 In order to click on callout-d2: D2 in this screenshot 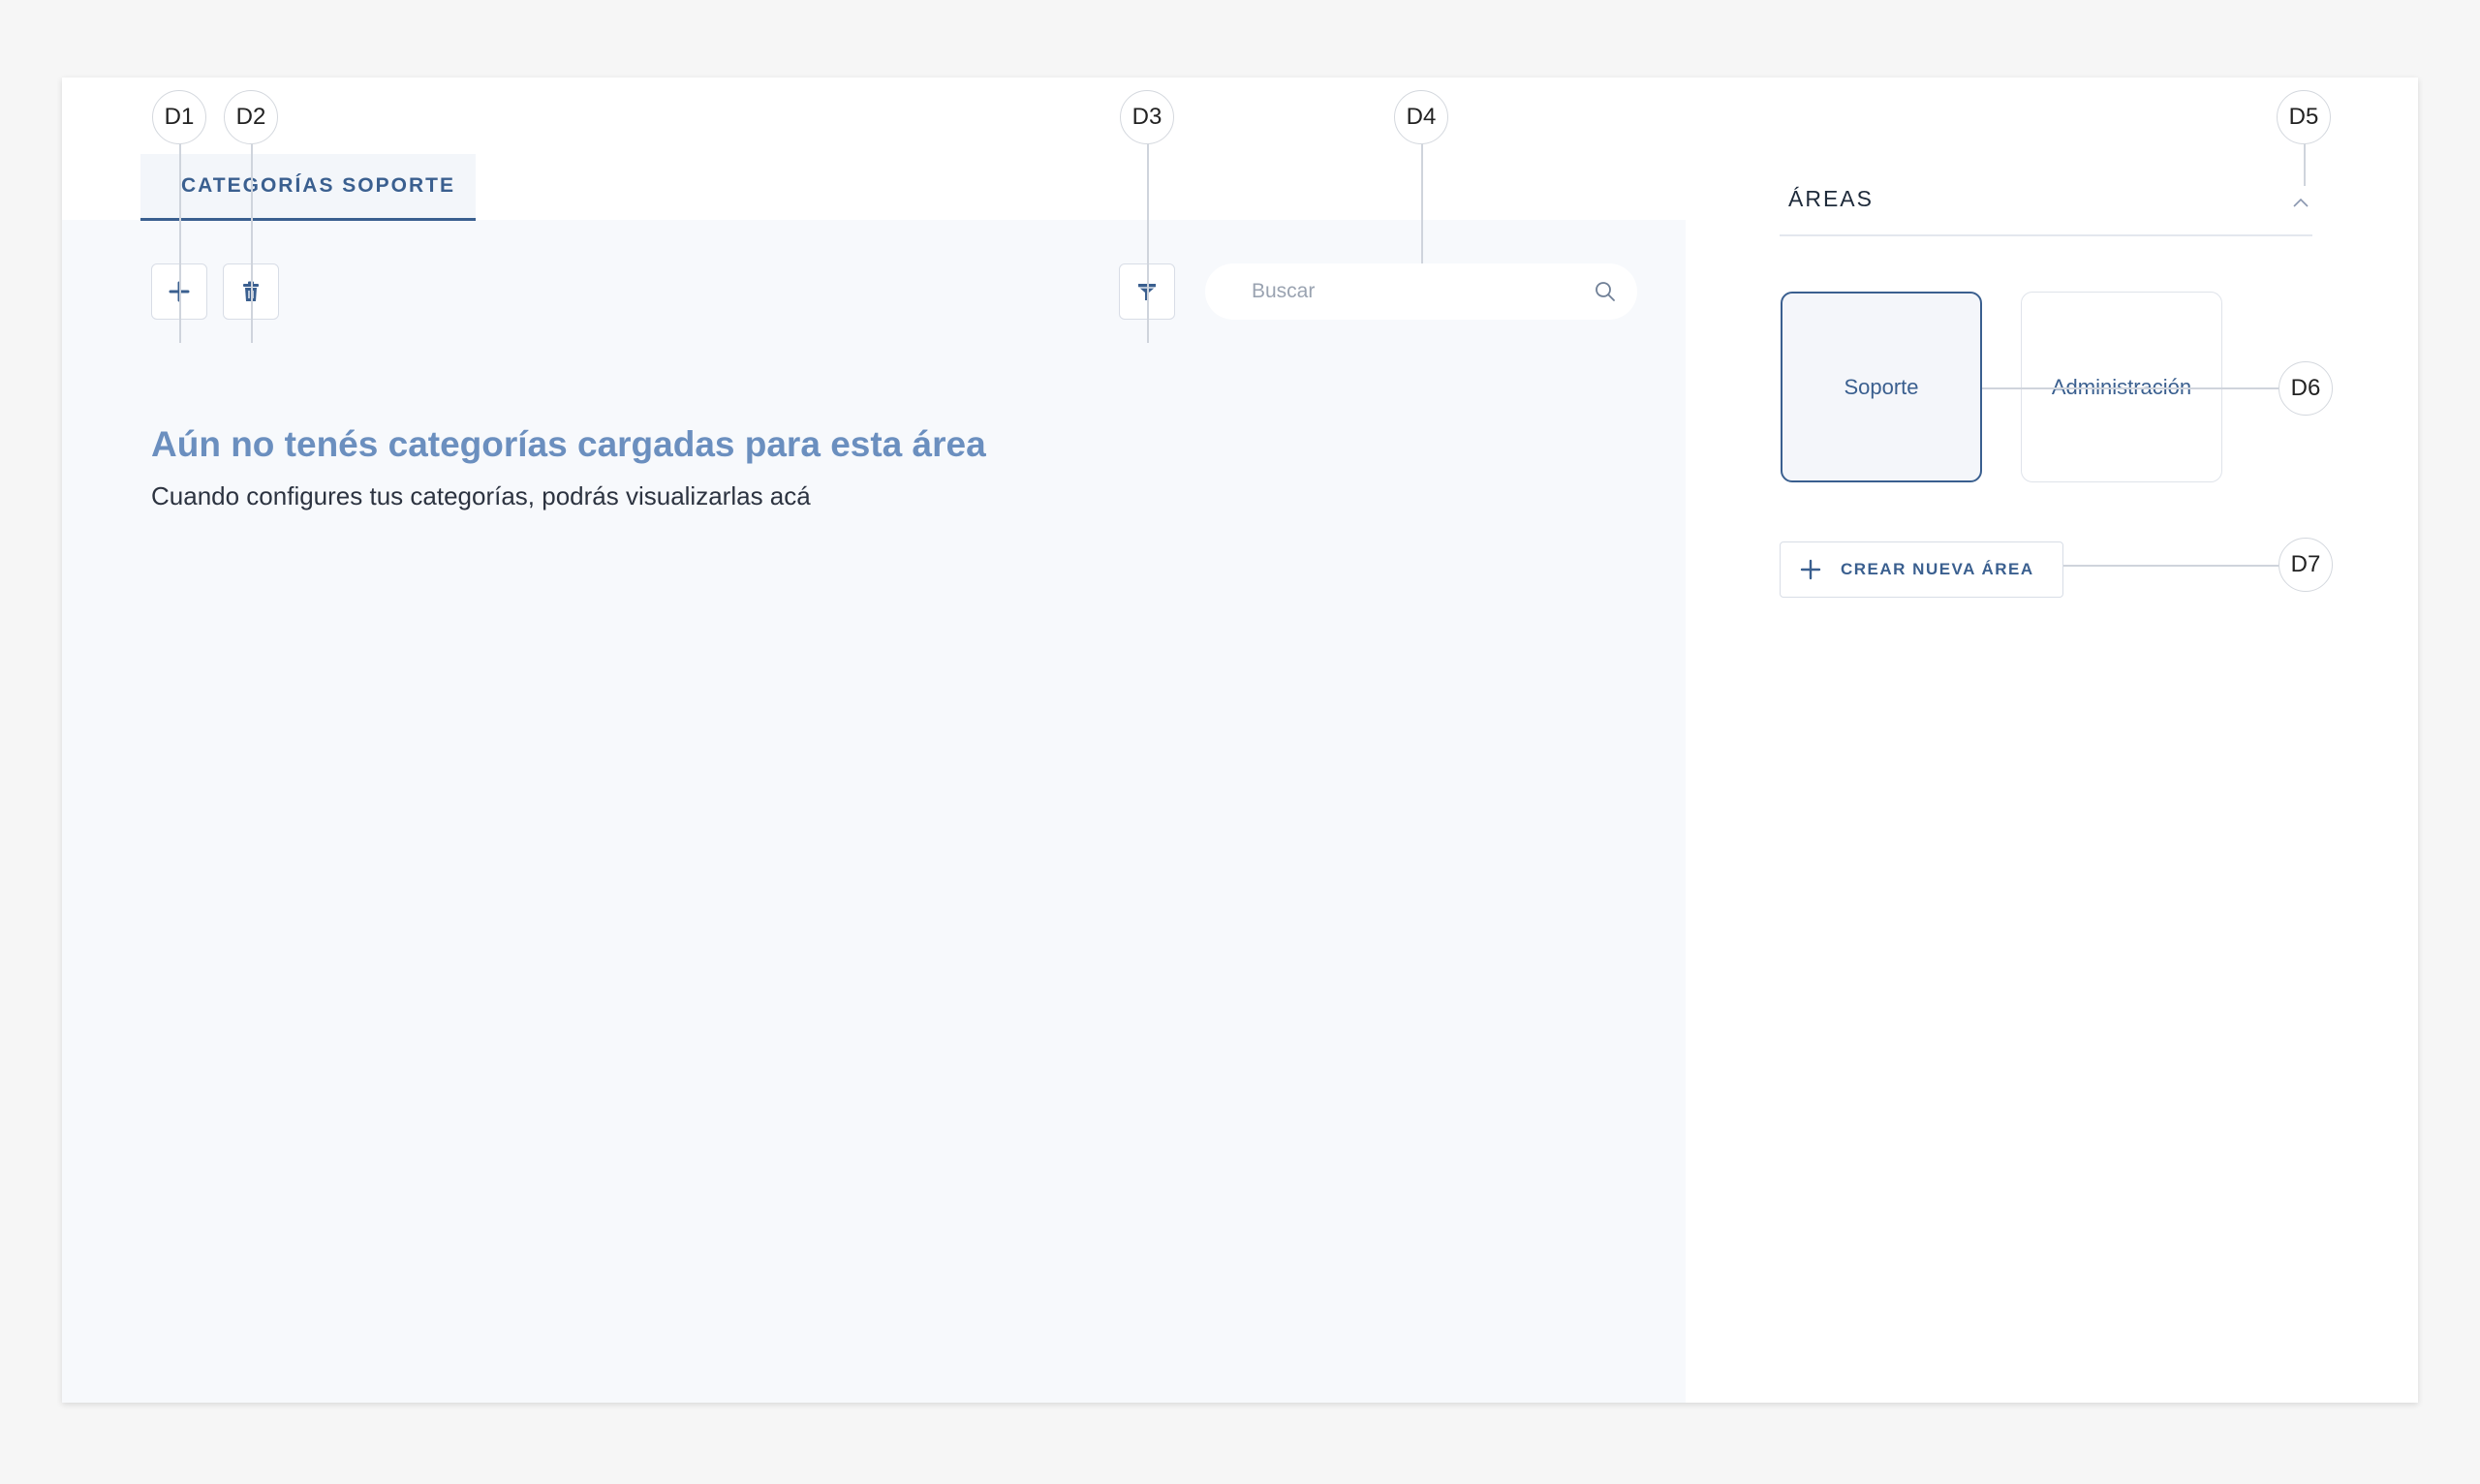, I will do `click(251, 117)`.